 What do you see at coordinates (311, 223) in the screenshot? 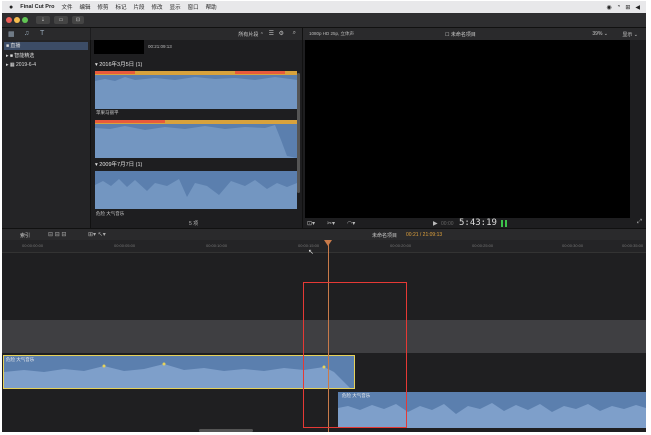
I see `crop-tool-icon: ⊡▾` at bounding box center [311, 223].